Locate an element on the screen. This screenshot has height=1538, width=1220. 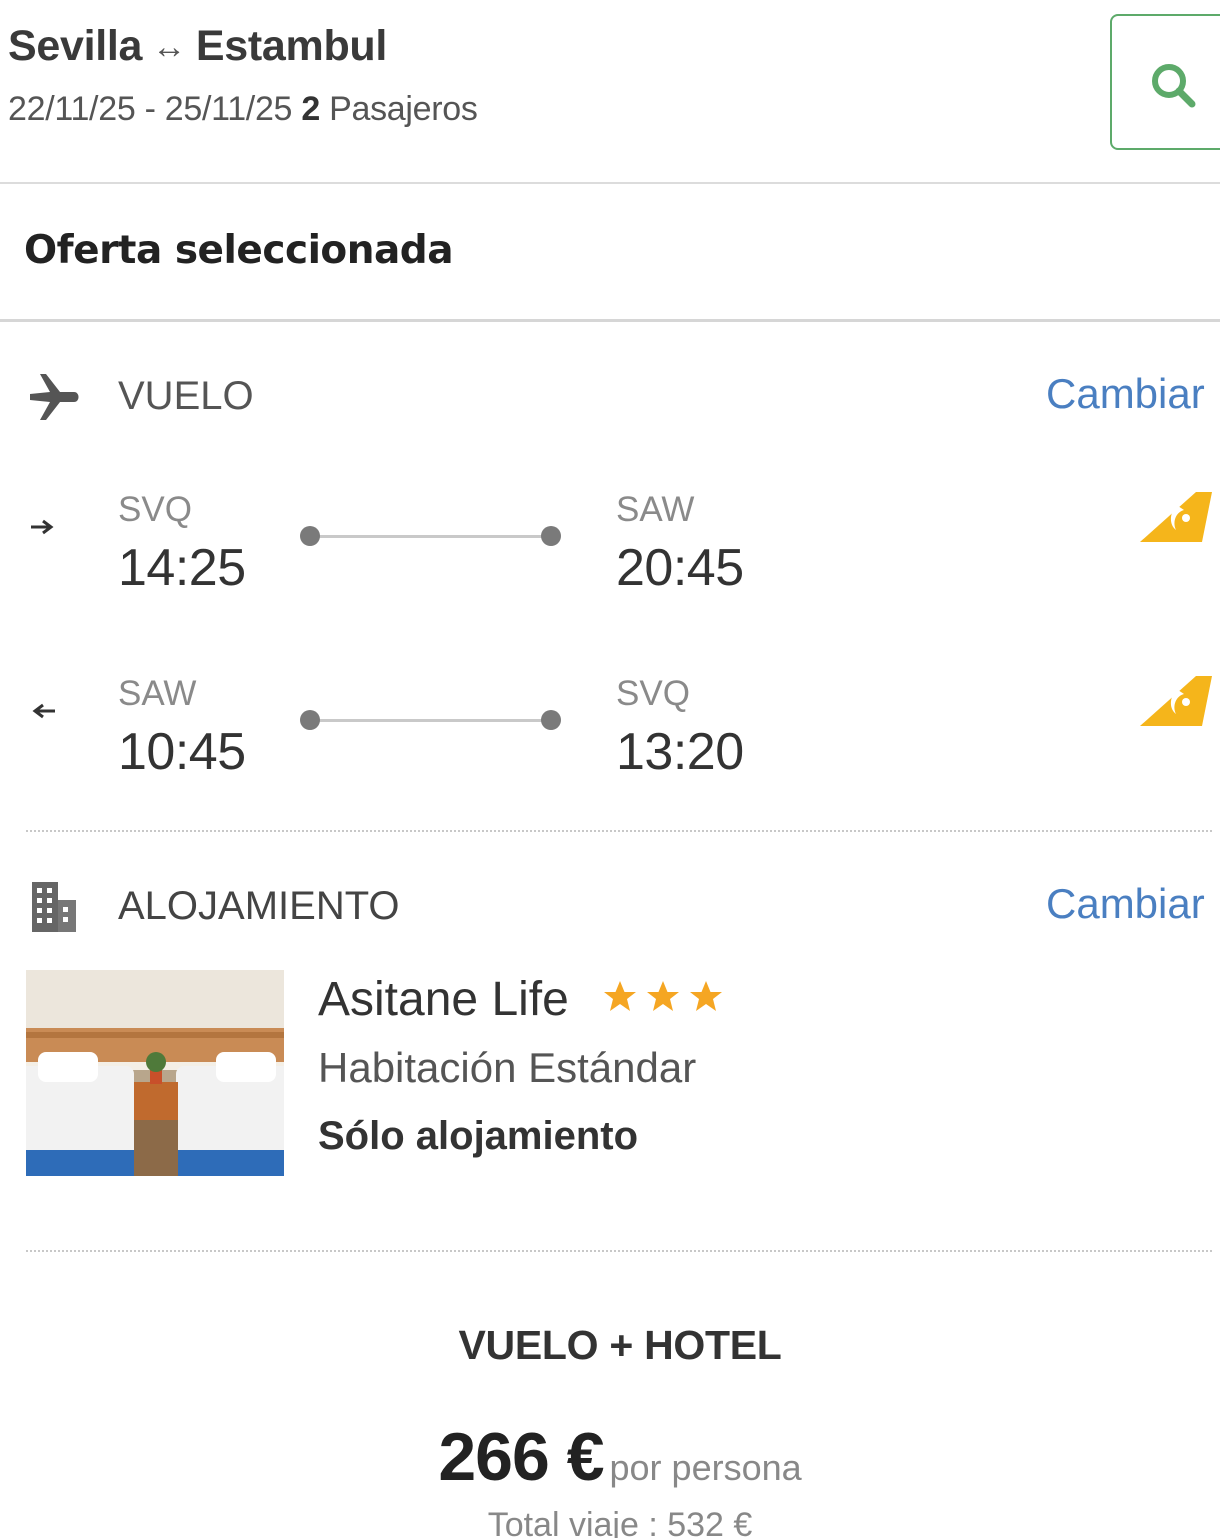
arrival-airport-code: SAW is located at coordinates (655, 509).